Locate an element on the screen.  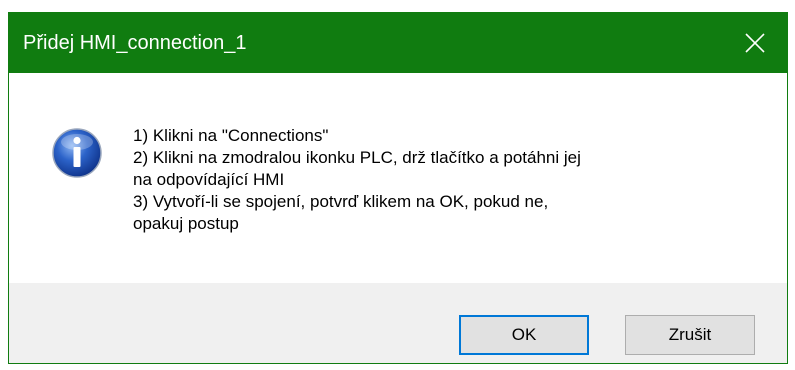
message-line: na odpovídající HMI is located at coordinates (209, 179).